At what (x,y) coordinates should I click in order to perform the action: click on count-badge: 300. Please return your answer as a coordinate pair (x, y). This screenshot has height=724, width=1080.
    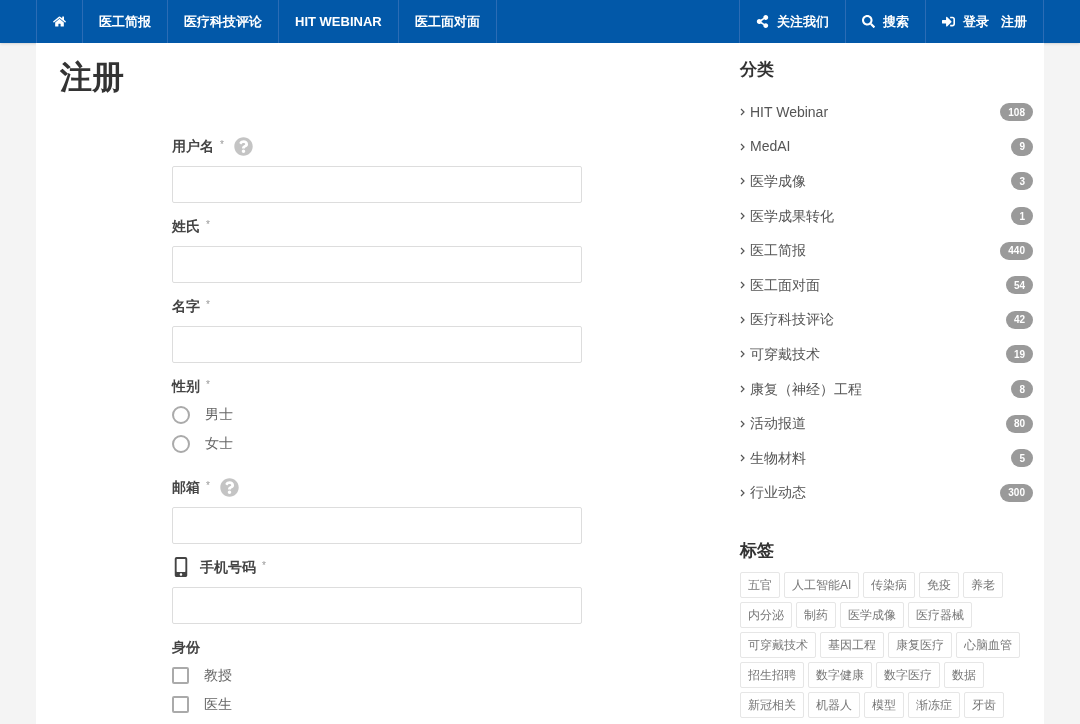
    Looking at the image, I should click on (1016, 492).